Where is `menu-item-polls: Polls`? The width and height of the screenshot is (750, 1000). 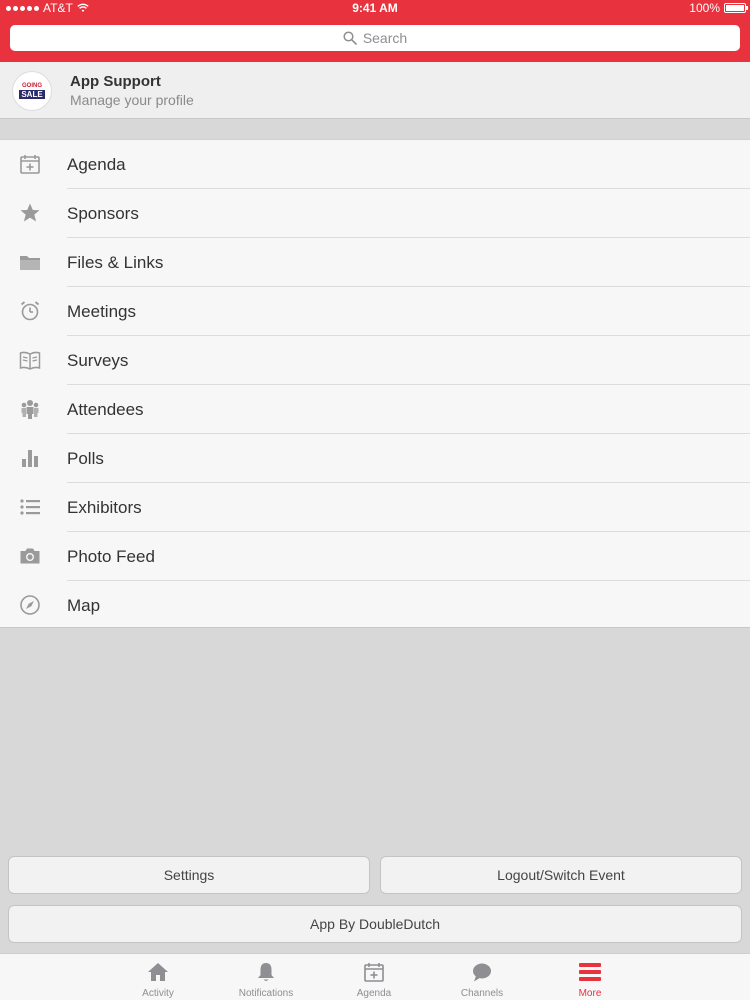 menu-item-polls: Polls is located at coordinates (375, 458).